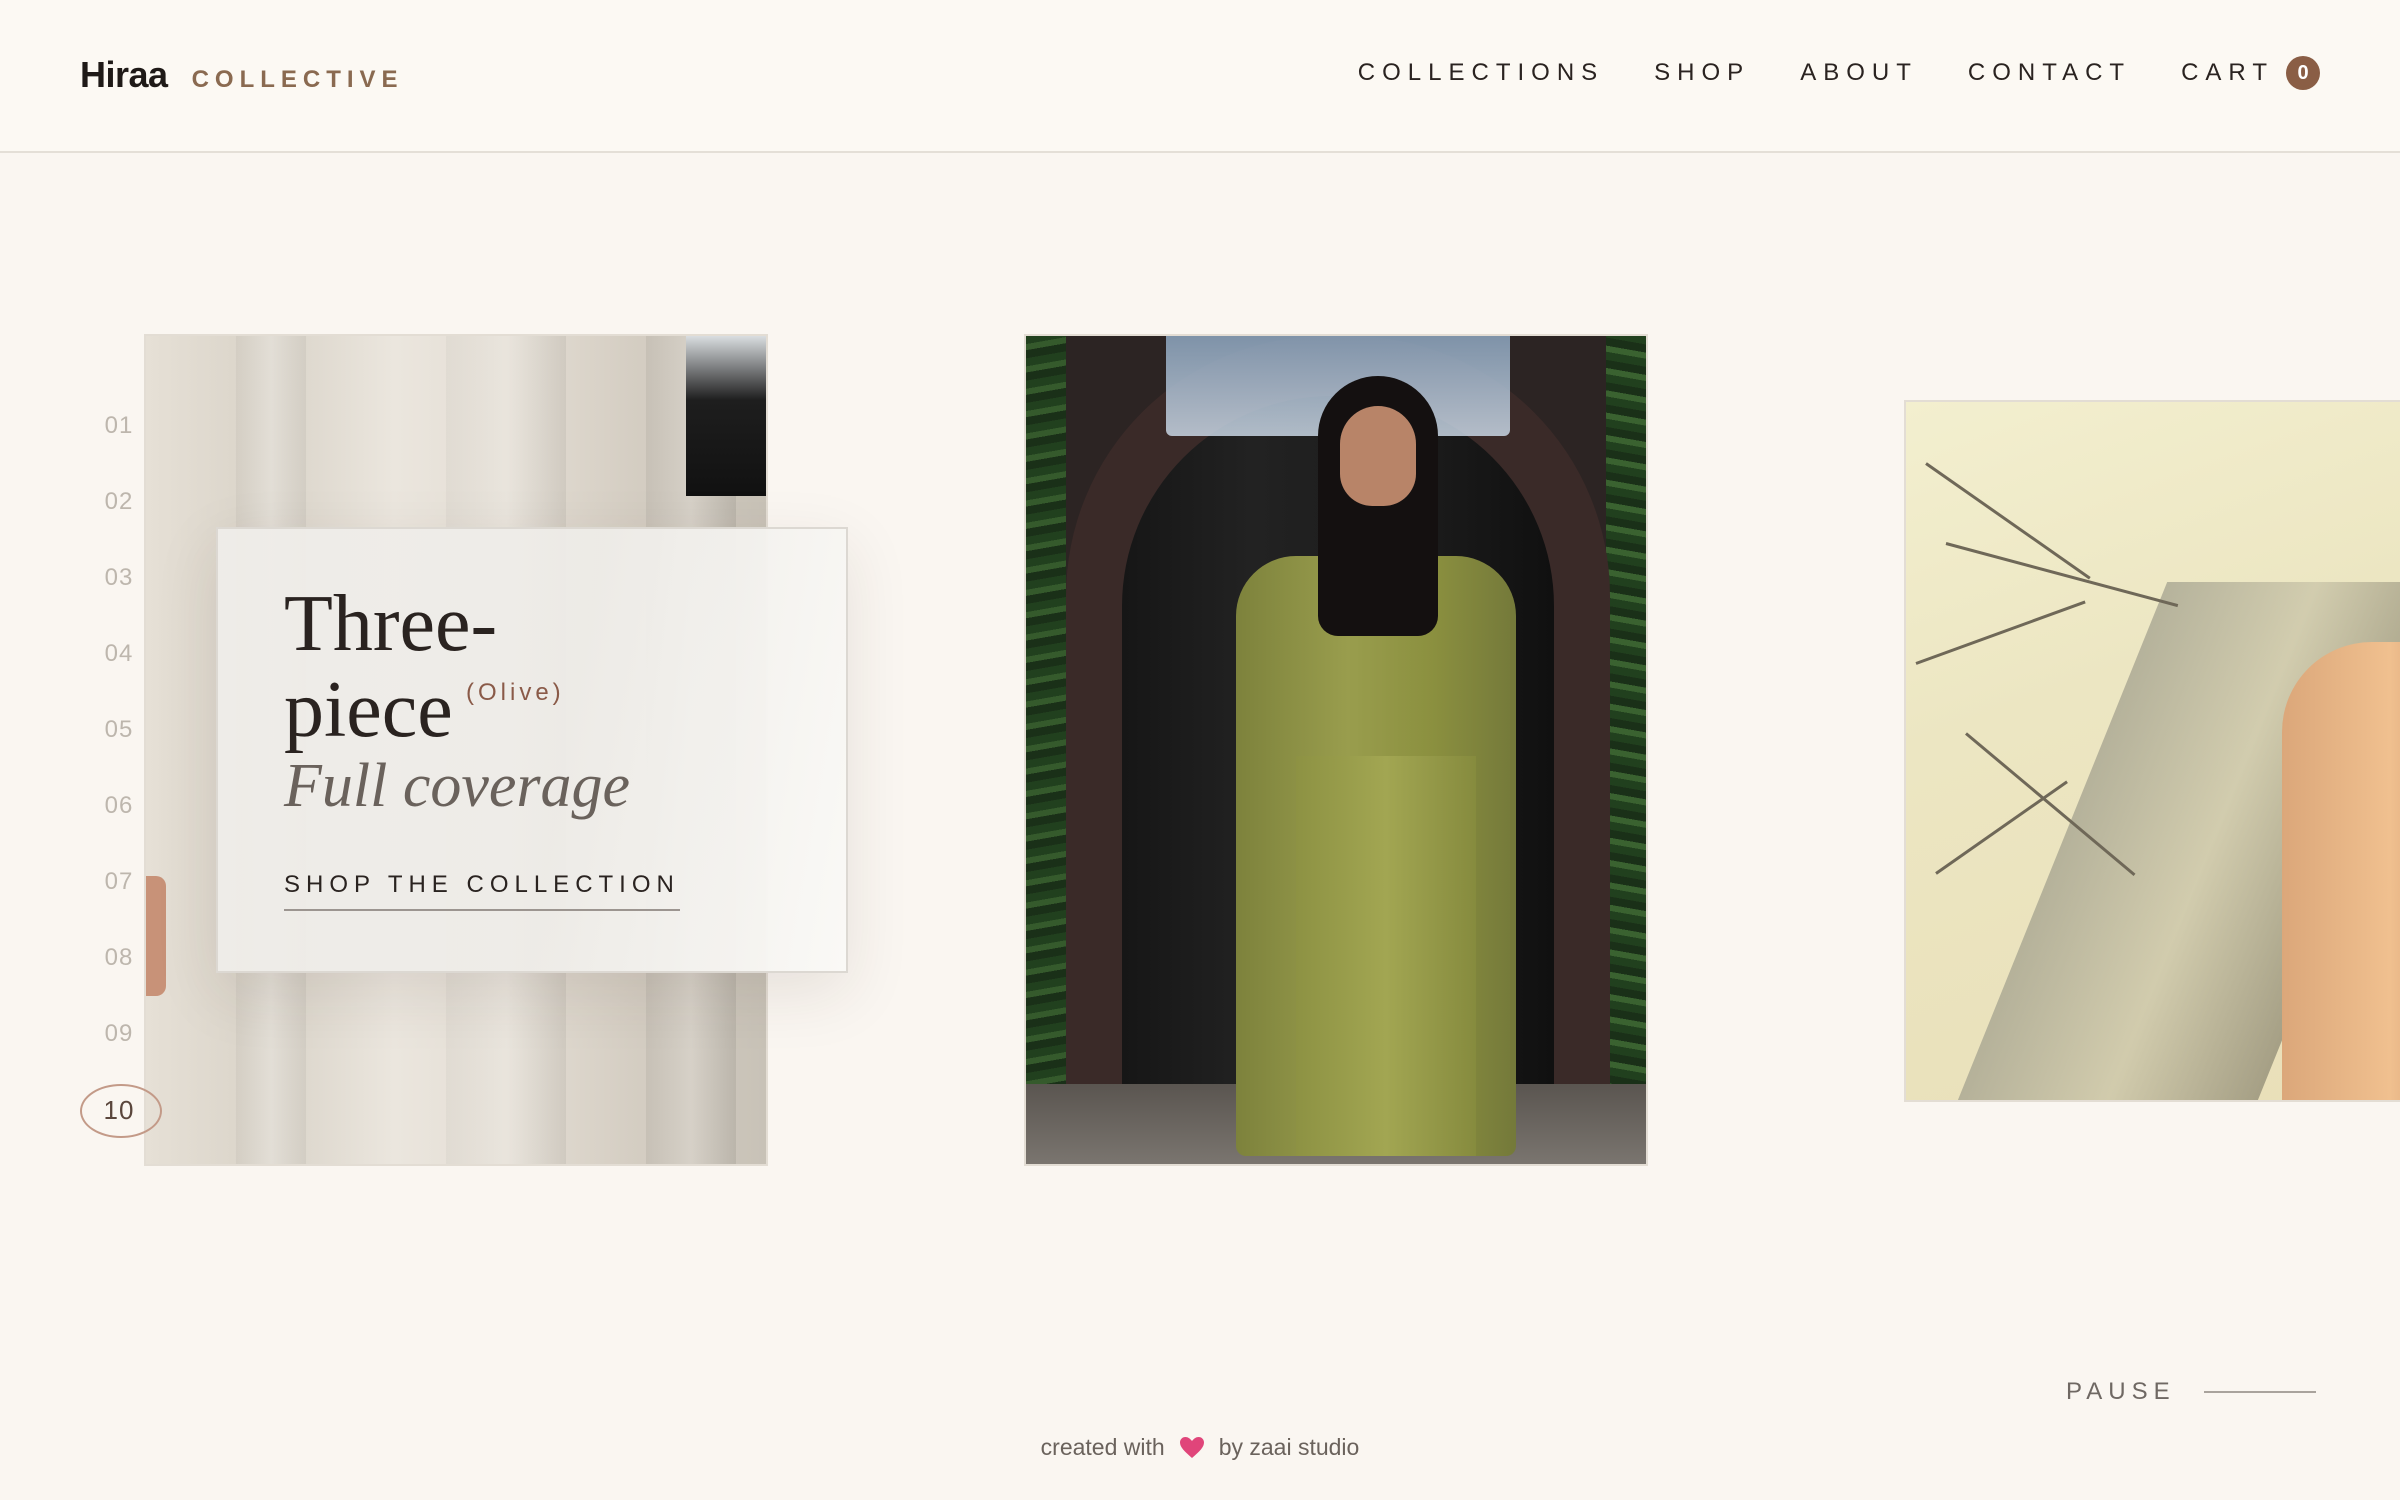  I want to click on nav-contact: CONTACT, so click(2049, 73).